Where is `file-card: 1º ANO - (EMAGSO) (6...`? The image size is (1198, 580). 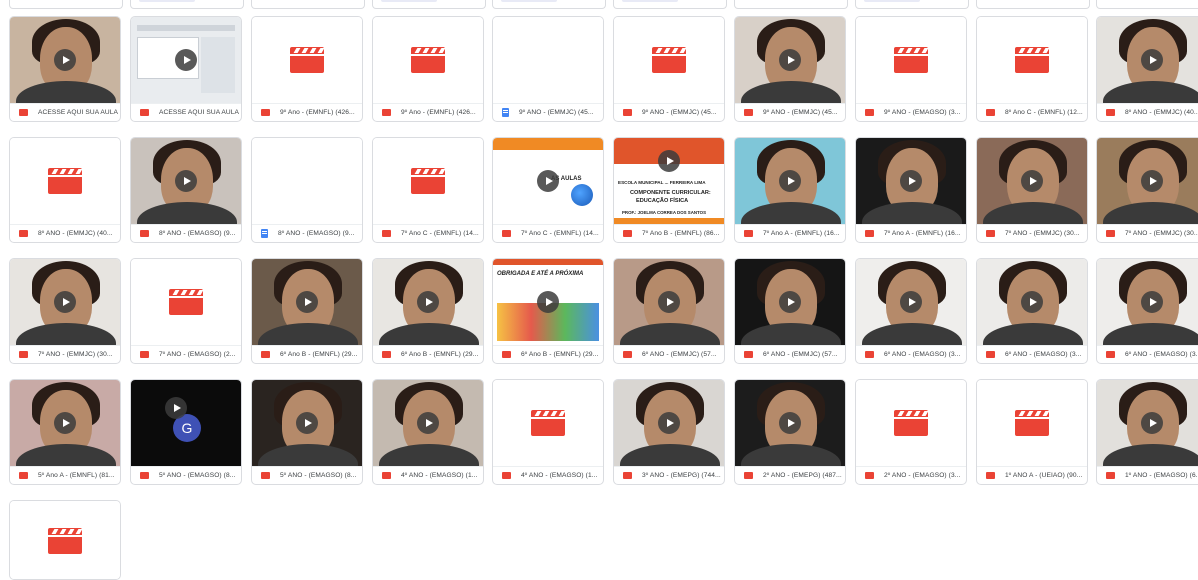 file-card: 1º ANO - (EMAGSO) (6... is located at coordinates (1147, 432).